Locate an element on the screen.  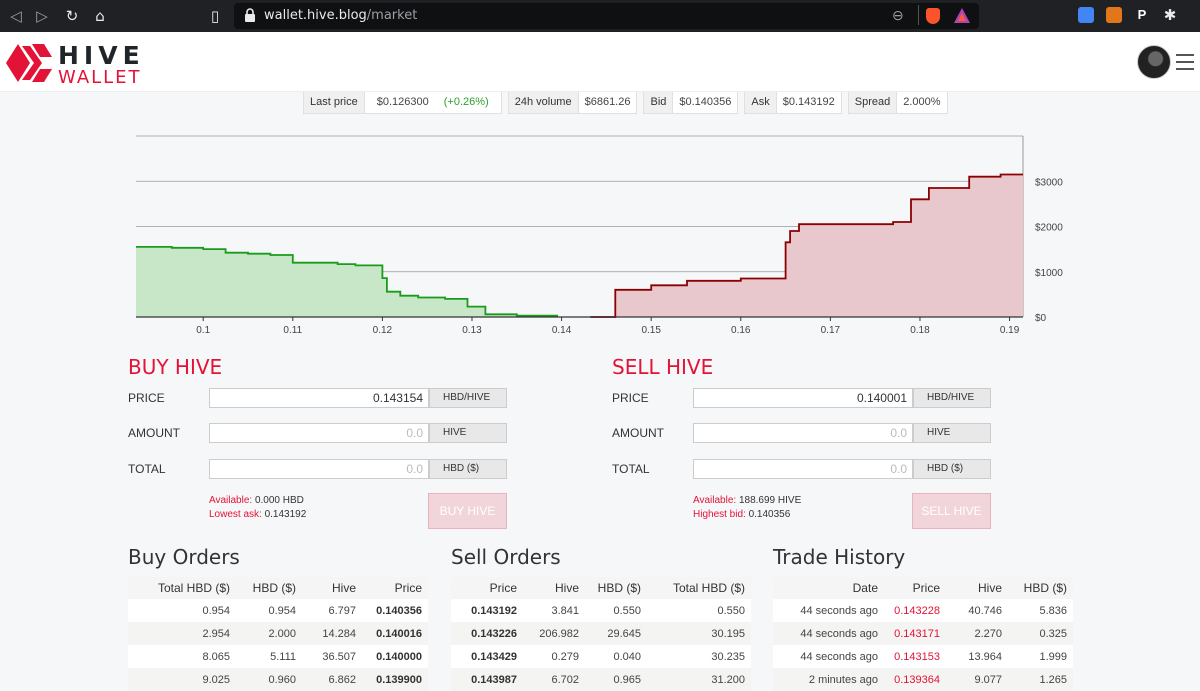
buy-price-row: PRICE HBD/HIVE is located at coordinates (328, 398).